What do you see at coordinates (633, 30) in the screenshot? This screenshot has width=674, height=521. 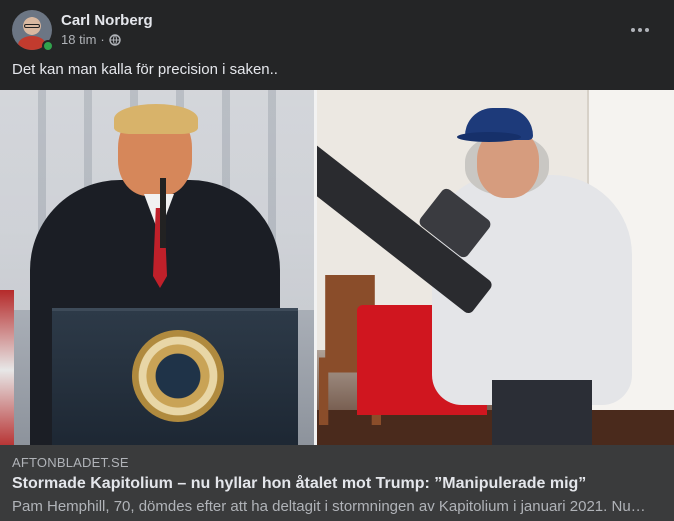 I see `more-horizontal-icon` at bounding box center [633, 30].